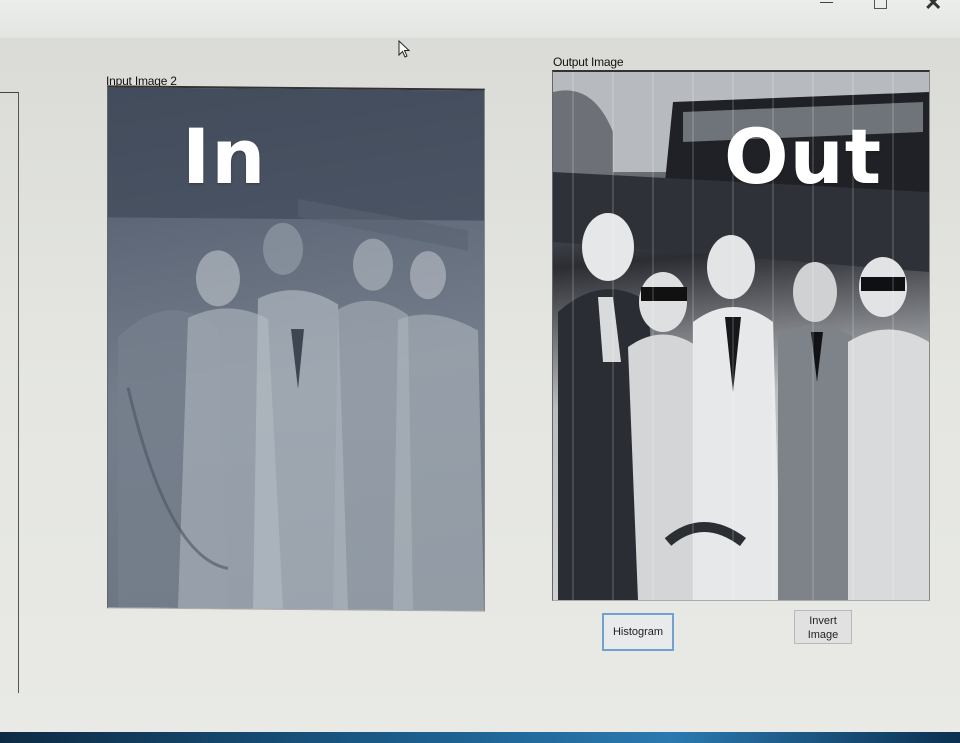 Image resolution: width=960 pixels, height=743 pixels. What do you see at coordinates (823, 621) in the screenshot?
I see `invert-button-line1: Invert` at bounding box center [823, 621].